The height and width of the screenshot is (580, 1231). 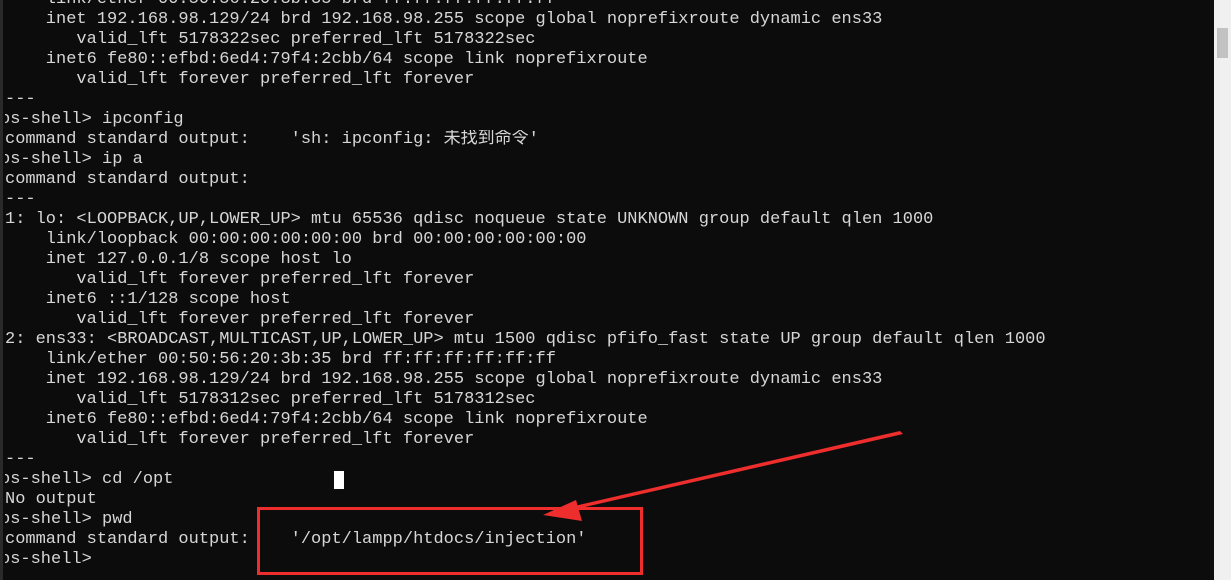 I want to click on terminal-line-text: os-shell>, so click(x=54, y=559).